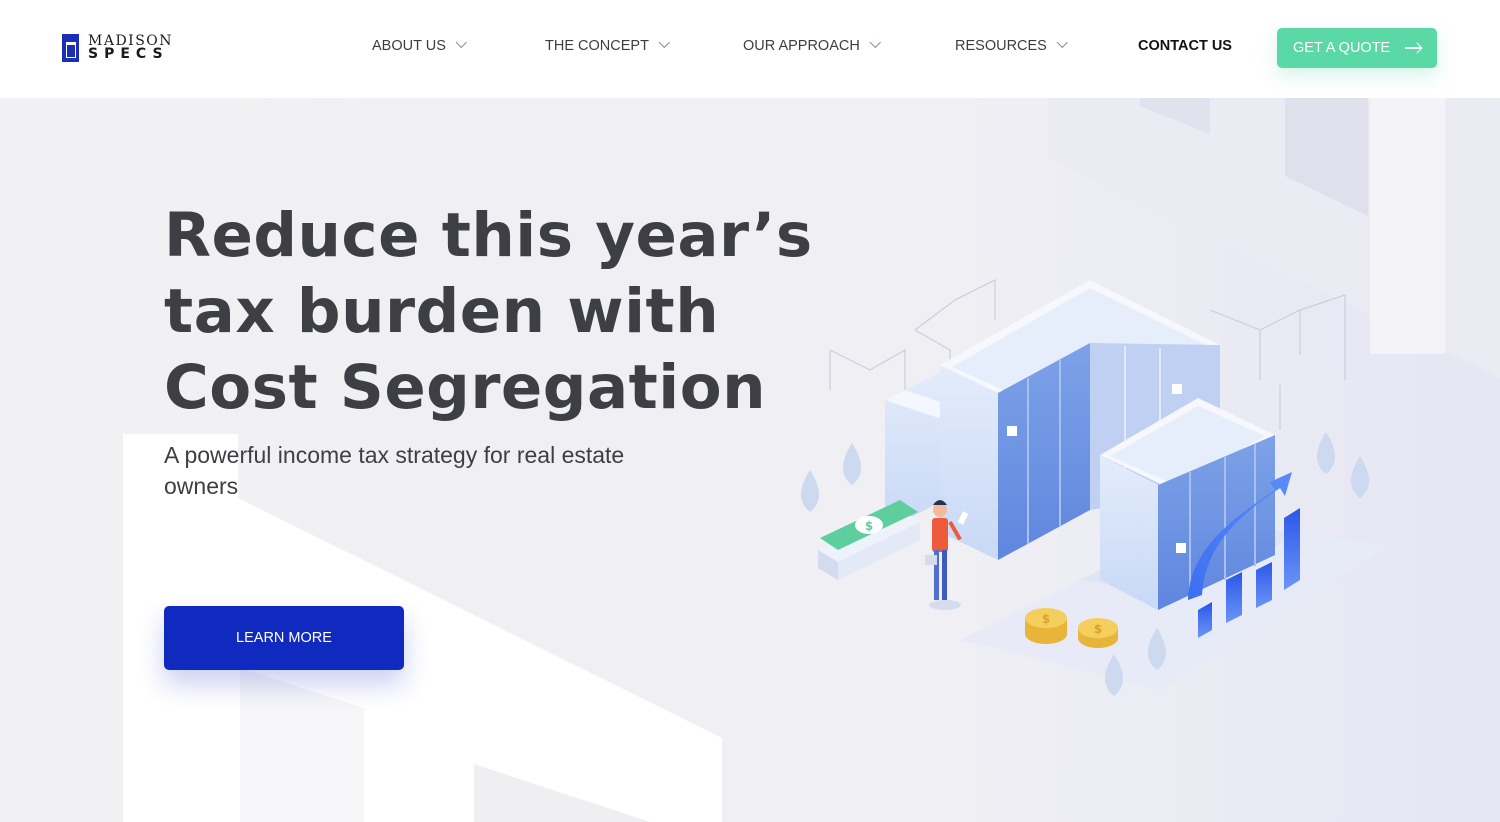 The height and width of the screenshot is (822, 1500). What do you see at coordinates (488, 235) in the screenshot?
I see `hero-title-line-1: Reduce this year’s` at bounding box center [488, 235].